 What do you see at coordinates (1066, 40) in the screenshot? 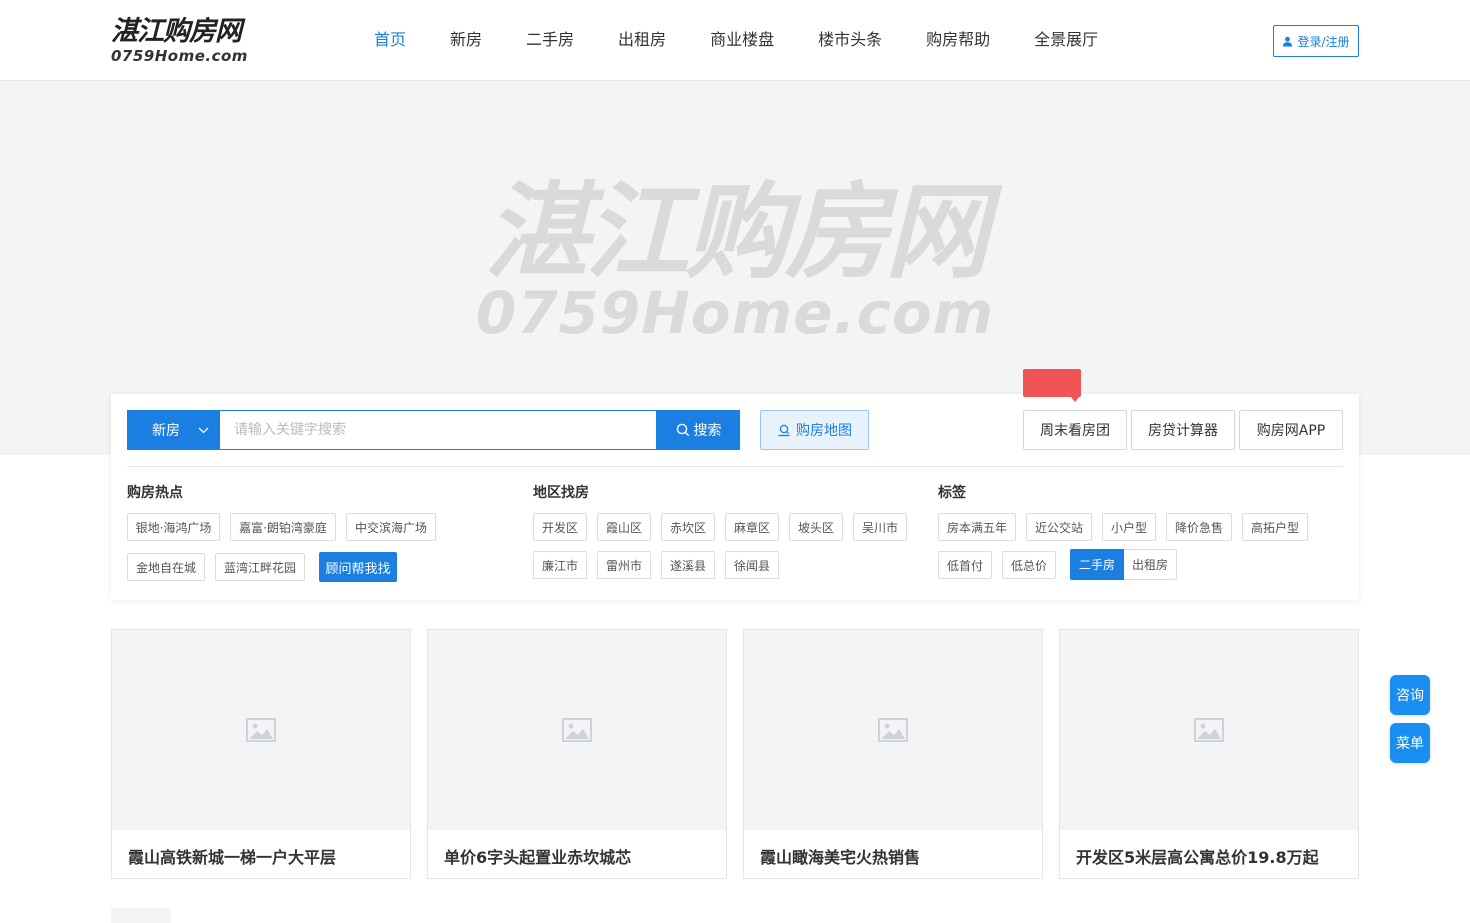
I see `nav-item-panorama: 全景展厅` at bounding box center [1066, 40].